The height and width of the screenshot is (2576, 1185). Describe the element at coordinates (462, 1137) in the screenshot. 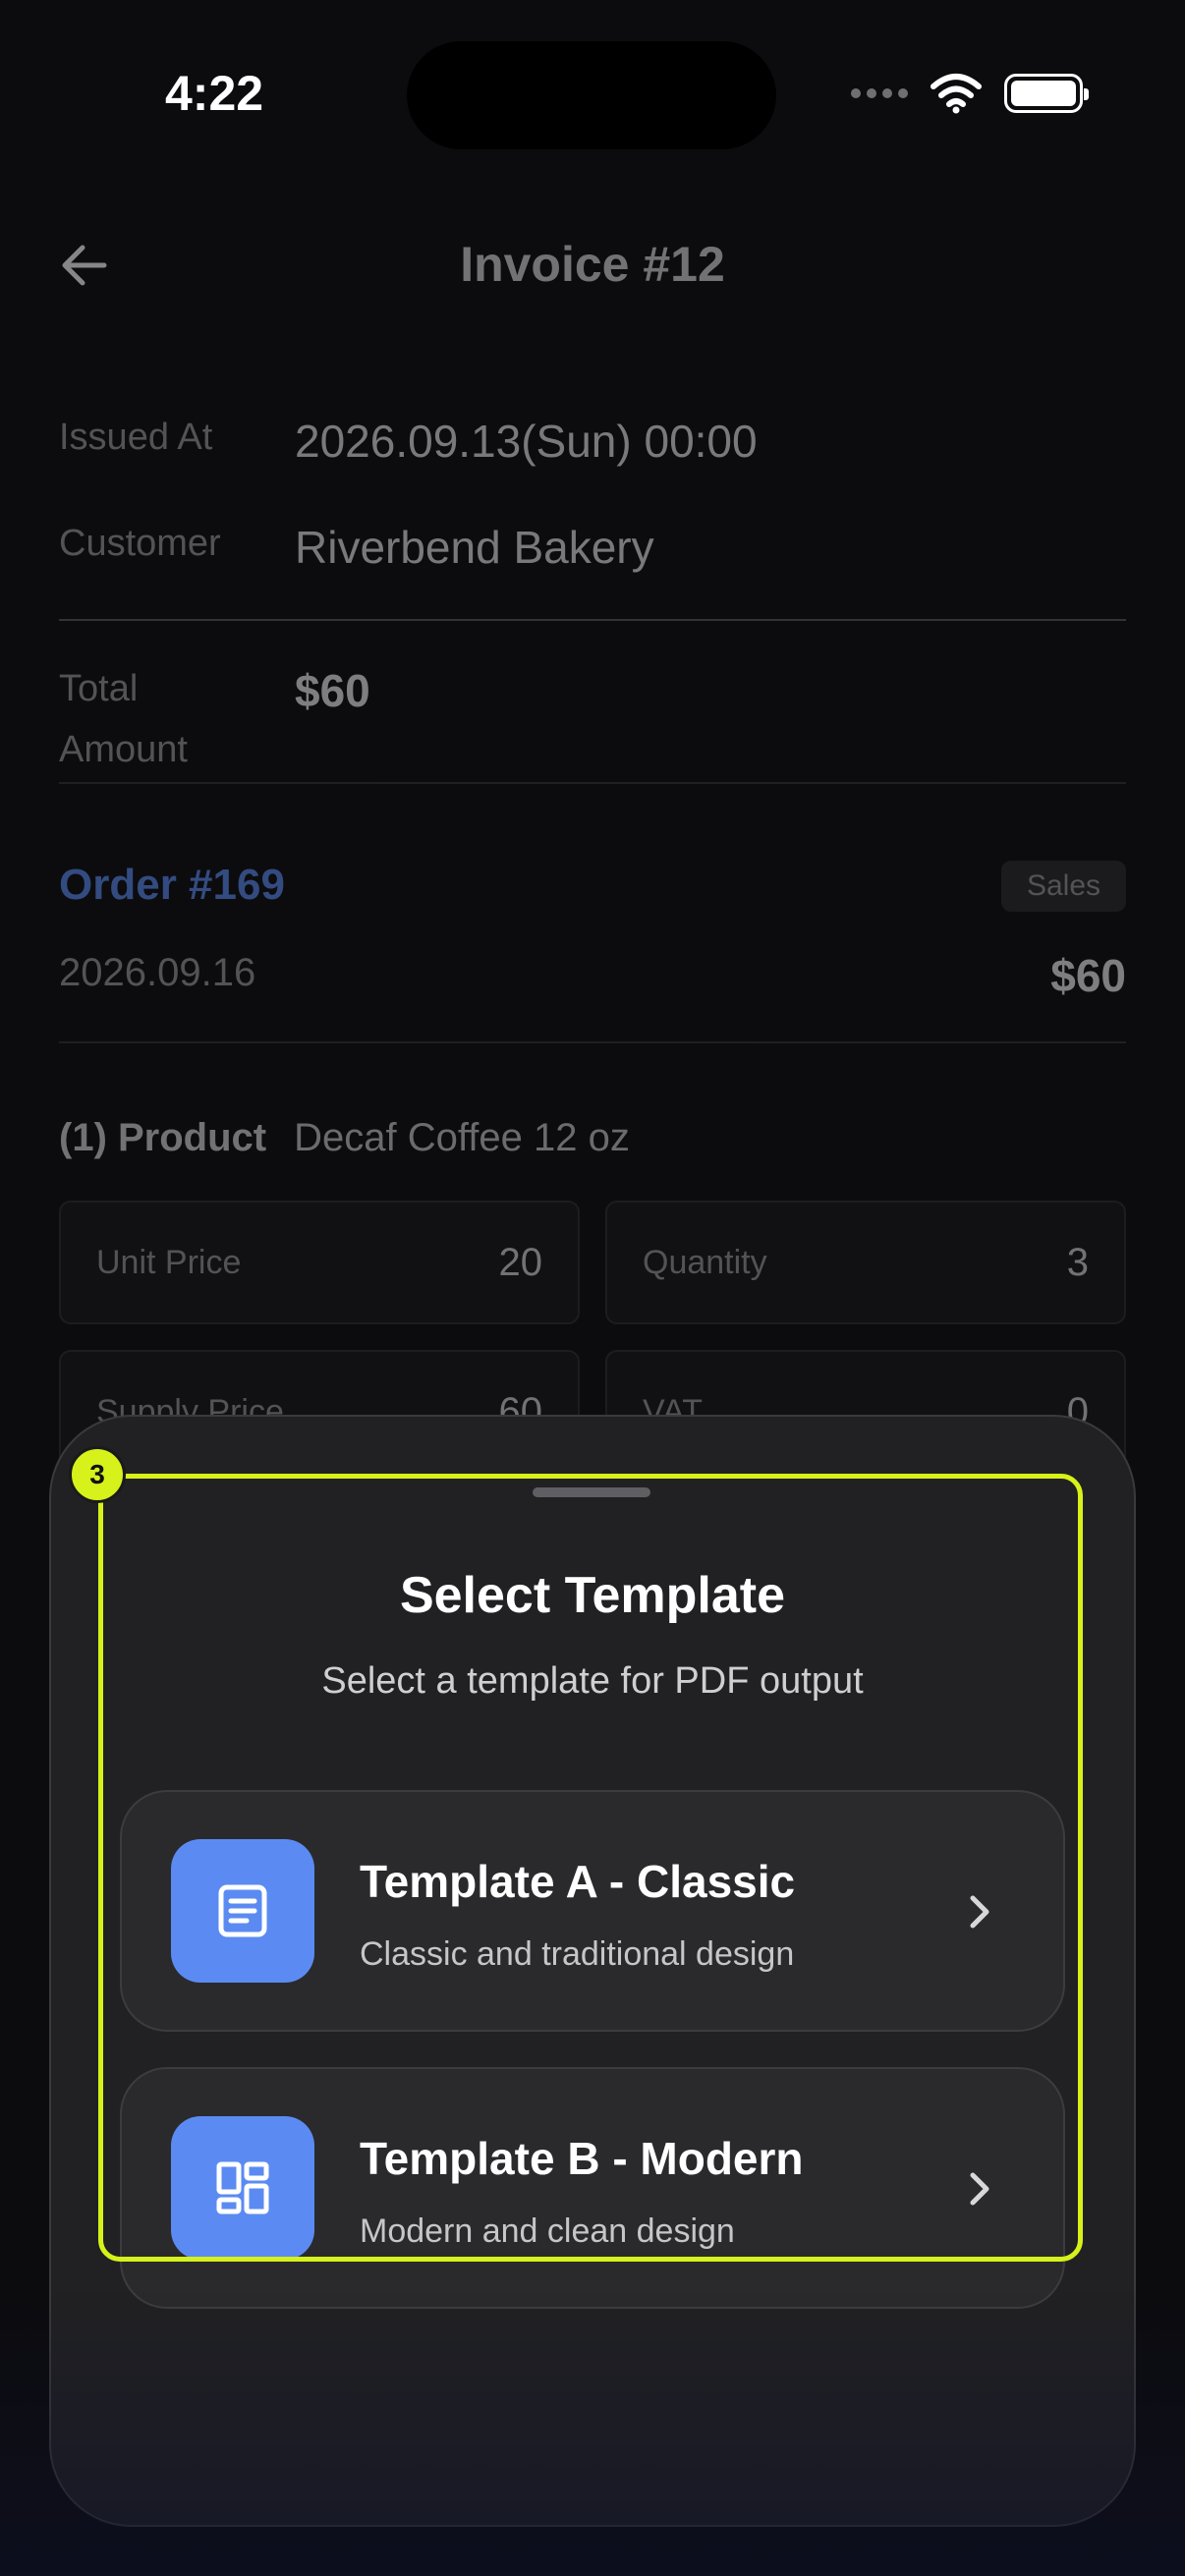

I see `product-name: Decaf Coffee 12 oz` at that location.